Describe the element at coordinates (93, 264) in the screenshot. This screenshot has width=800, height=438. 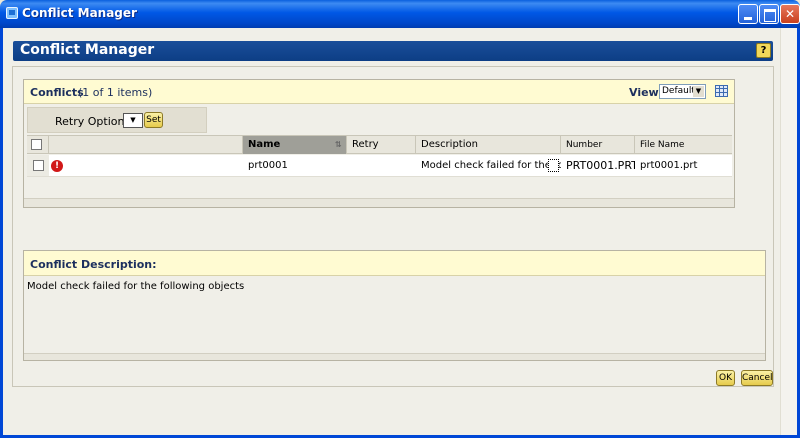
I see `conflict-description-title: Conflict Description:` at that location.